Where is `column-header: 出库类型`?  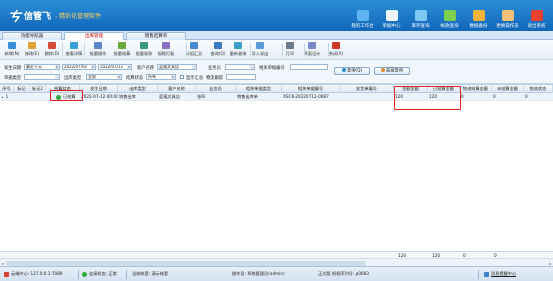 column-header: 出库类型 is located at coordinates (138, 89).